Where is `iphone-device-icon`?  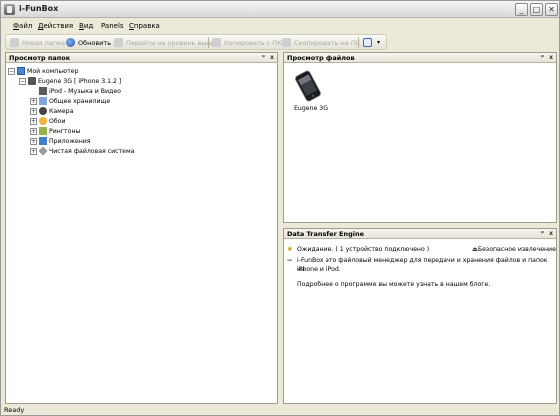
iphone-device-icon is located at coordinates (308, 86).